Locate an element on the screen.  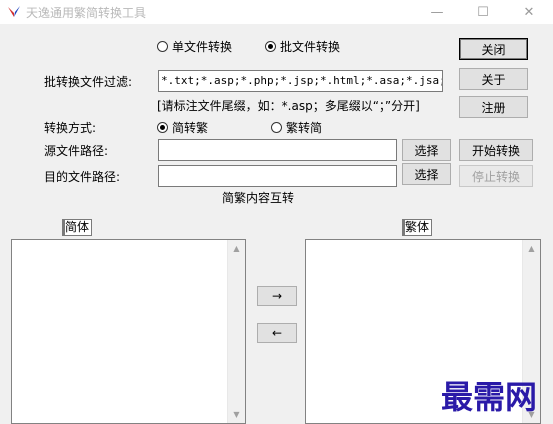
source-path-input is located at coordinates (277, 150).